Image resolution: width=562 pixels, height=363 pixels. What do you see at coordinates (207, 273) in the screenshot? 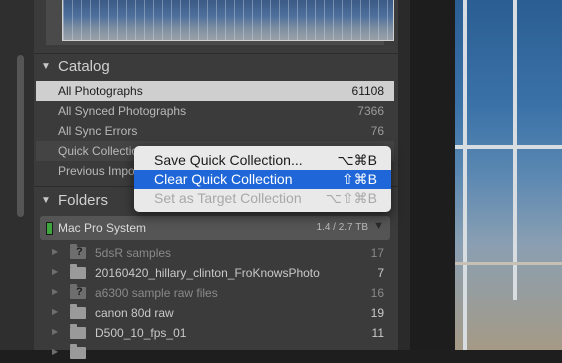
I see `folder-label: 20160420_hillary_clinton_FroKnowsPhoto` at bounding box center [207, 273].